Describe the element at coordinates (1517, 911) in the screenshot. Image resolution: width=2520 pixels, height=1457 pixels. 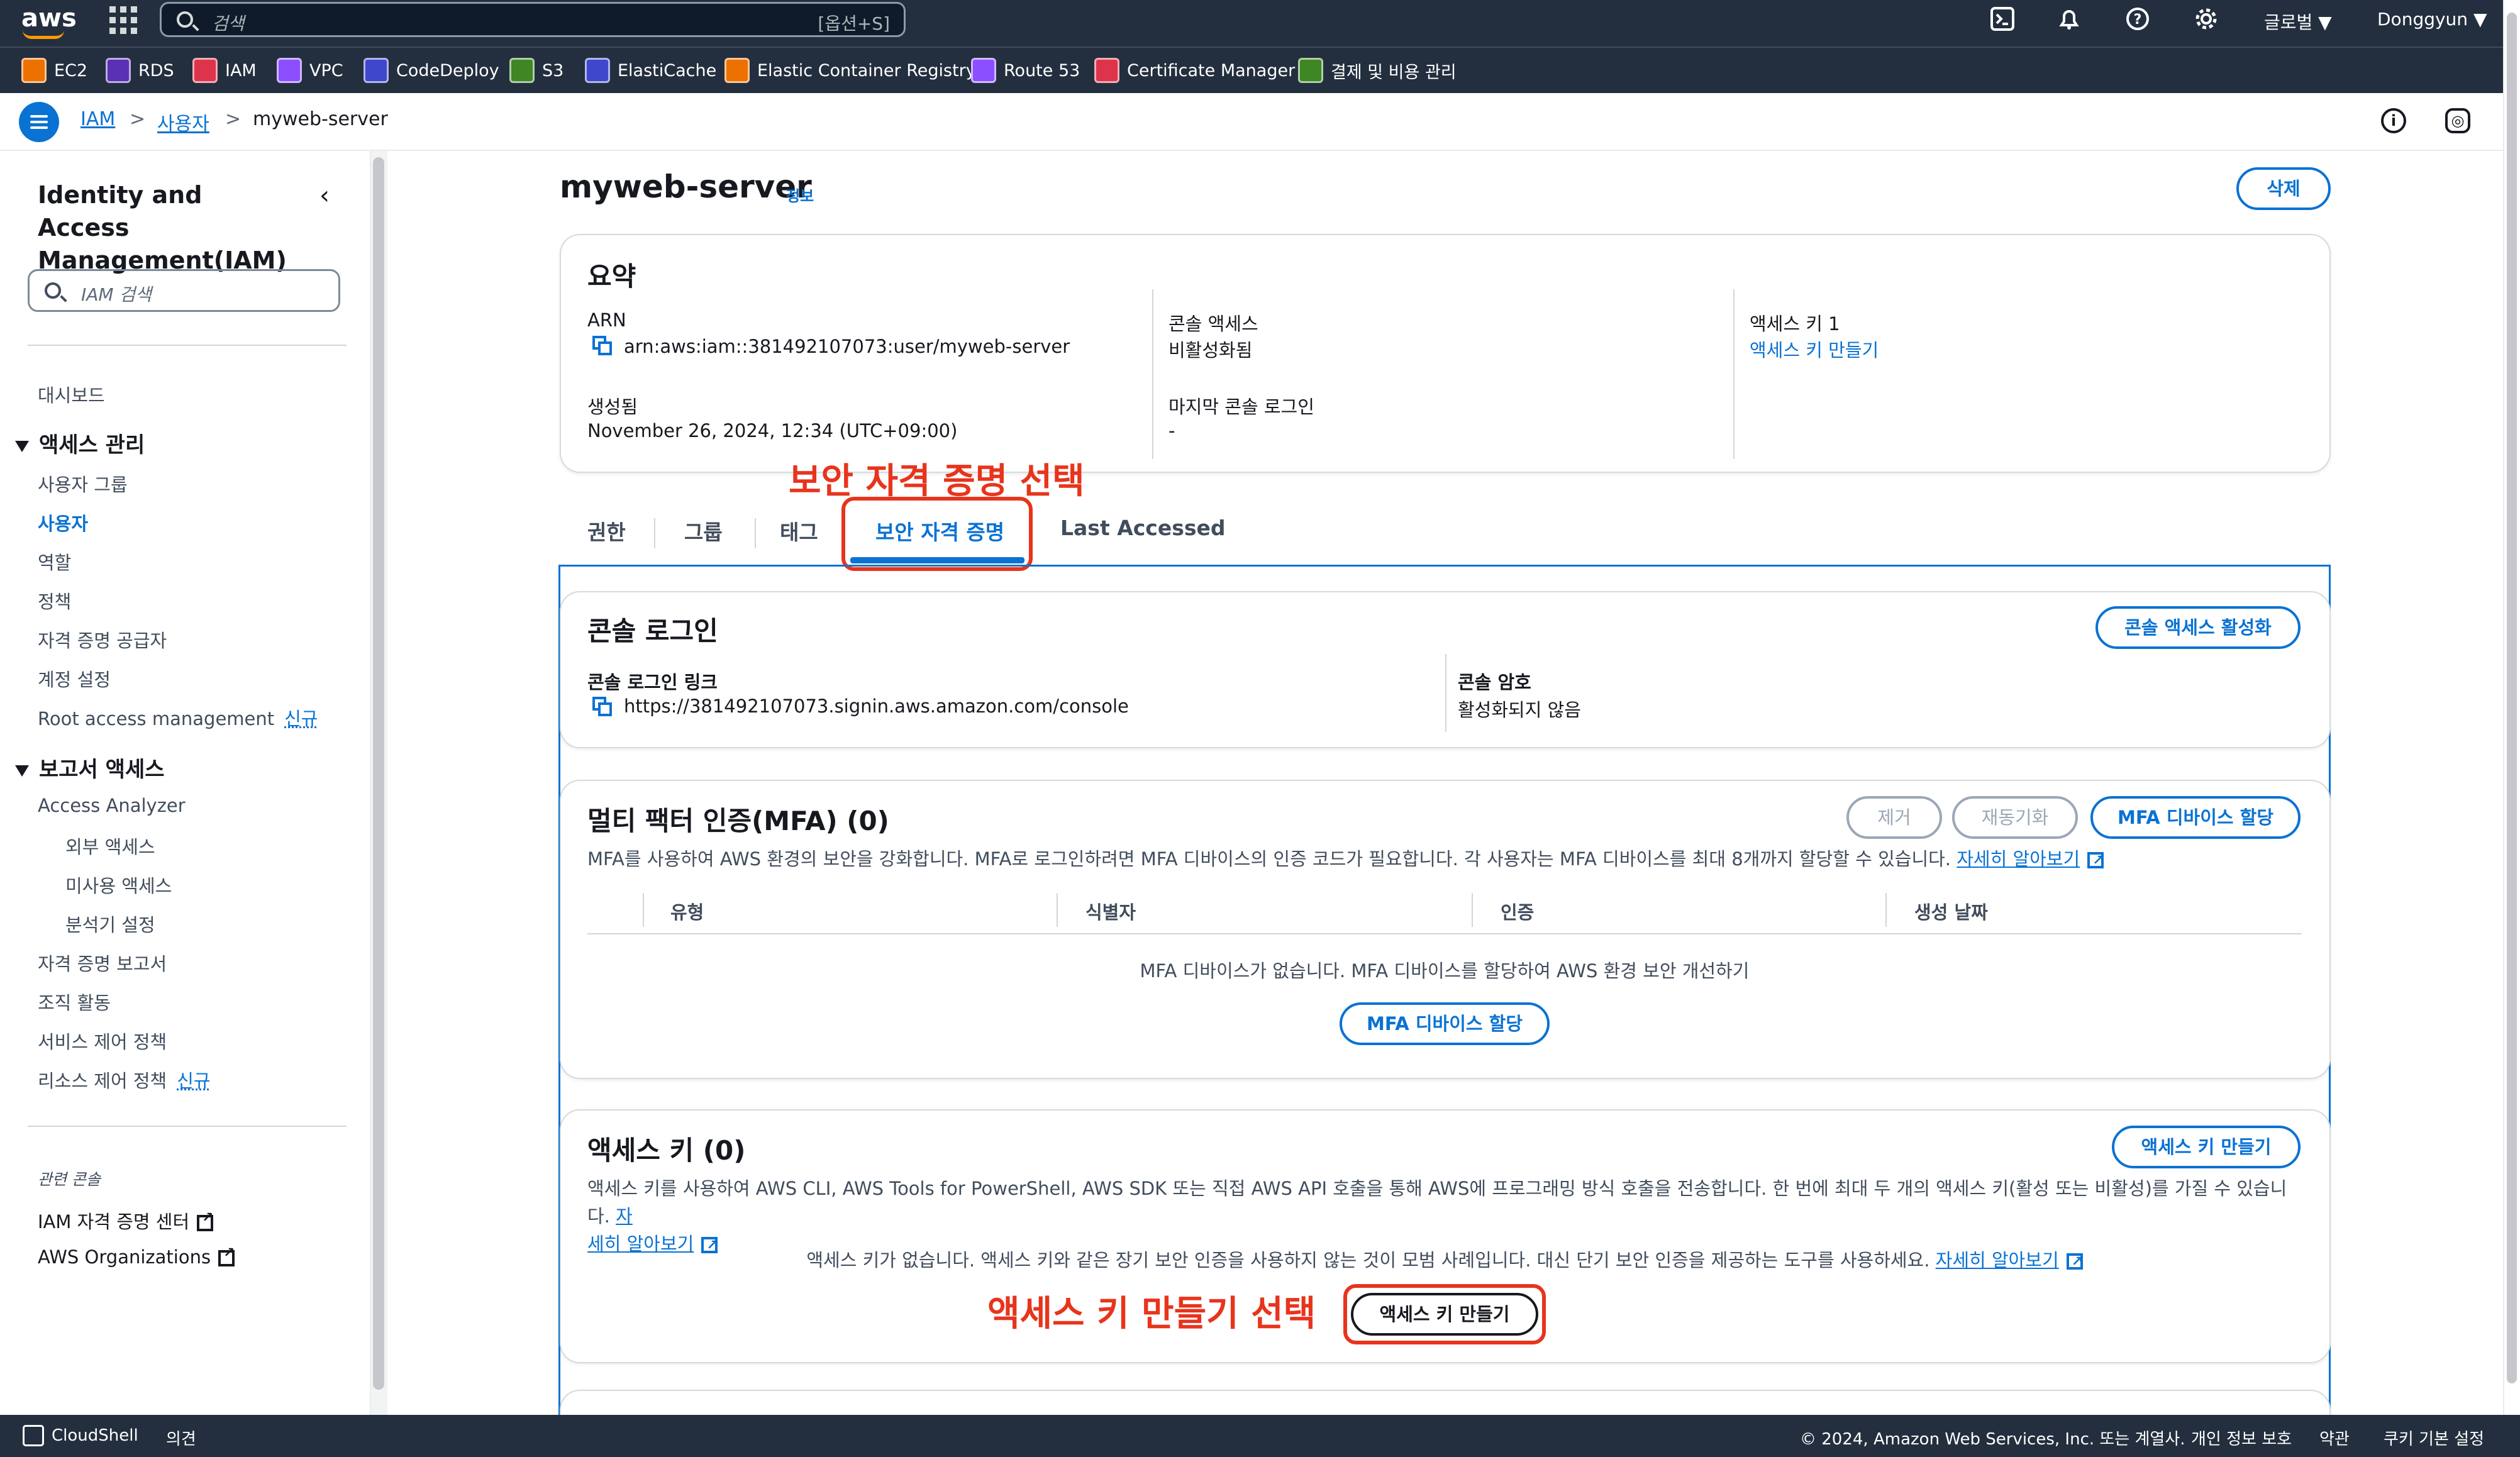
I see `mfa-column-certification: 인증` at that location.